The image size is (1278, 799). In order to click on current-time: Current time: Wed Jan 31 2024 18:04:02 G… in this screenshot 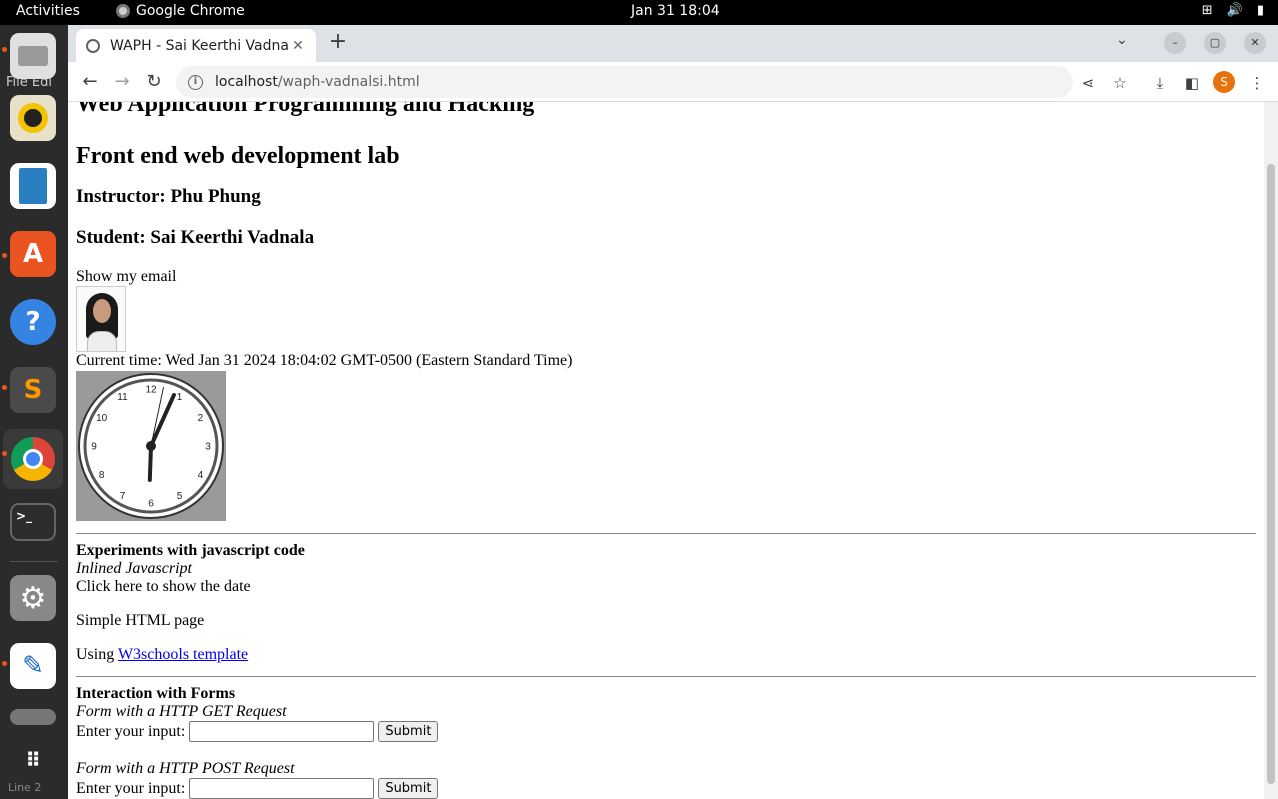, I will do `click(324, 360)`.